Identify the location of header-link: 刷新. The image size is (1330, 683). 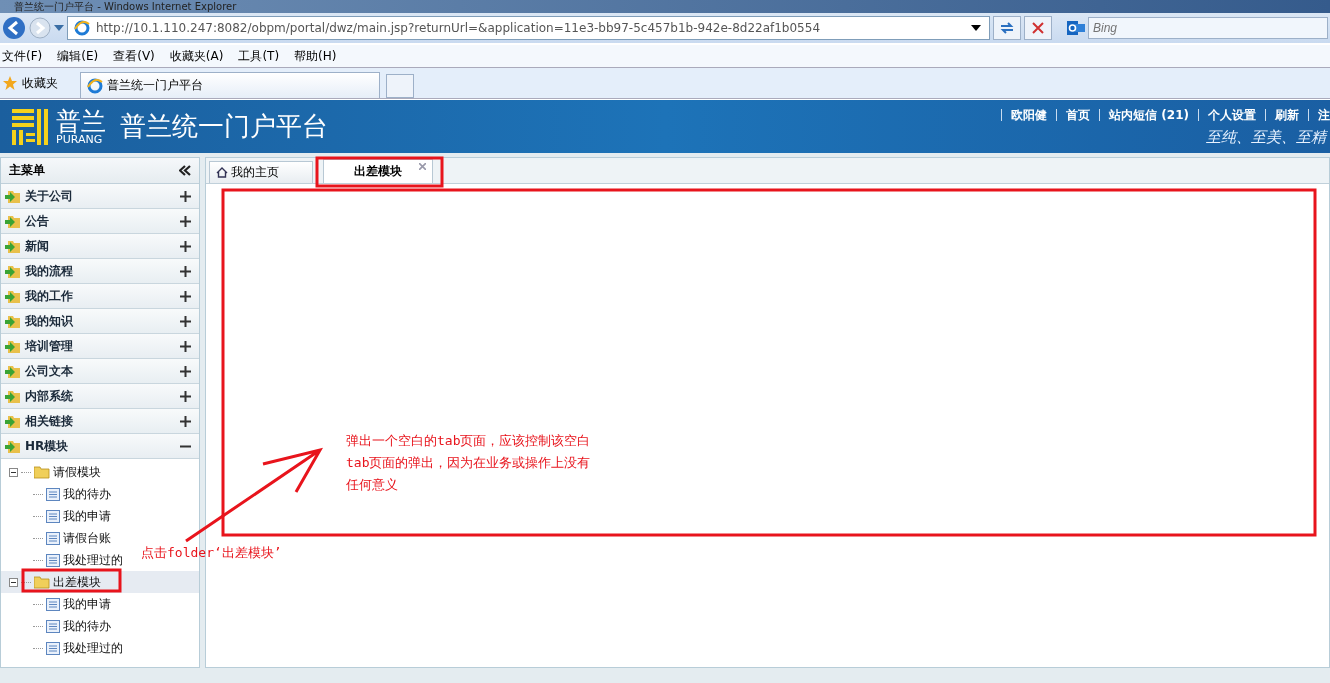
(1287, 115).